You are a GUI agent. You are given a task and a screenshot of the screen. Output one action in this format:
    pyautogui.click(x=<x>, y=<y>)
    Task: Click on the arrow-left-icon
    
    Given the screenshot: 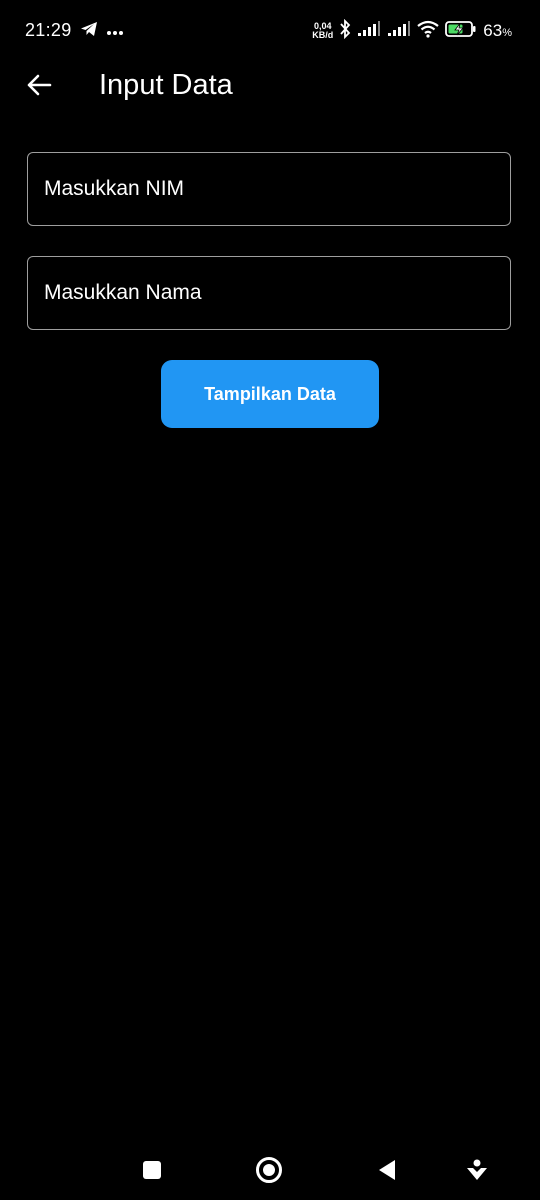 What is the action you would take?
    pyautogui.click(x=39, y=85)
    